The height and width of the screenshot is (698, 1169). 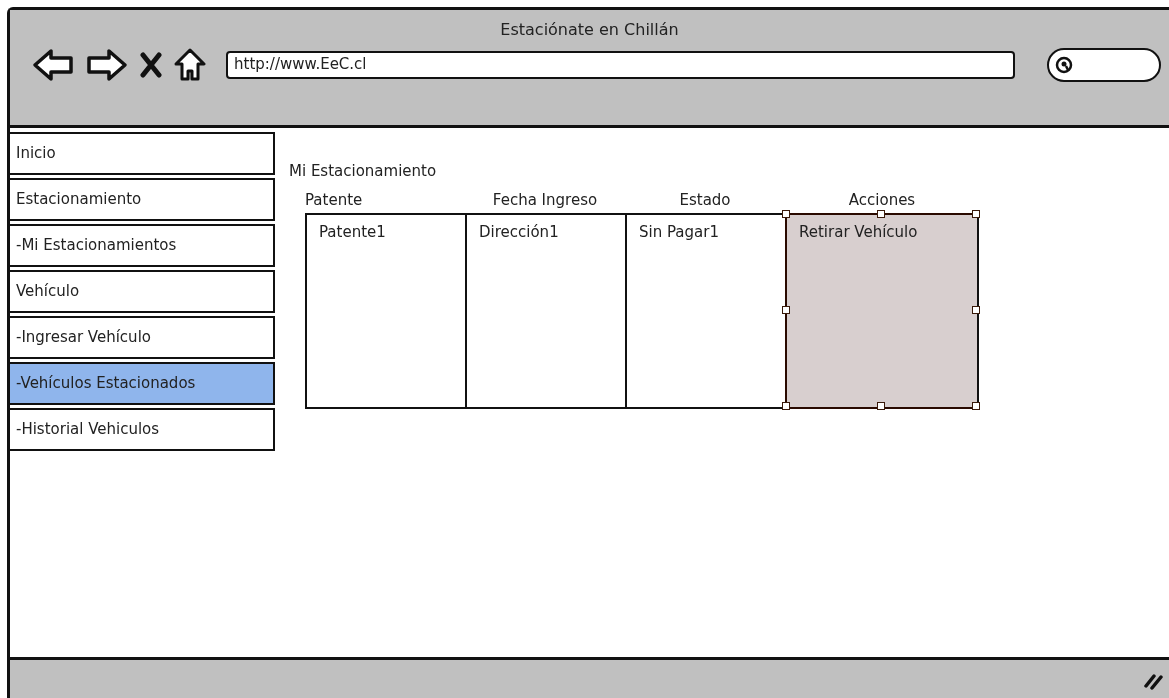 I want to click on sidebar-item: Estacionamiento, so click(x=142, y=199).